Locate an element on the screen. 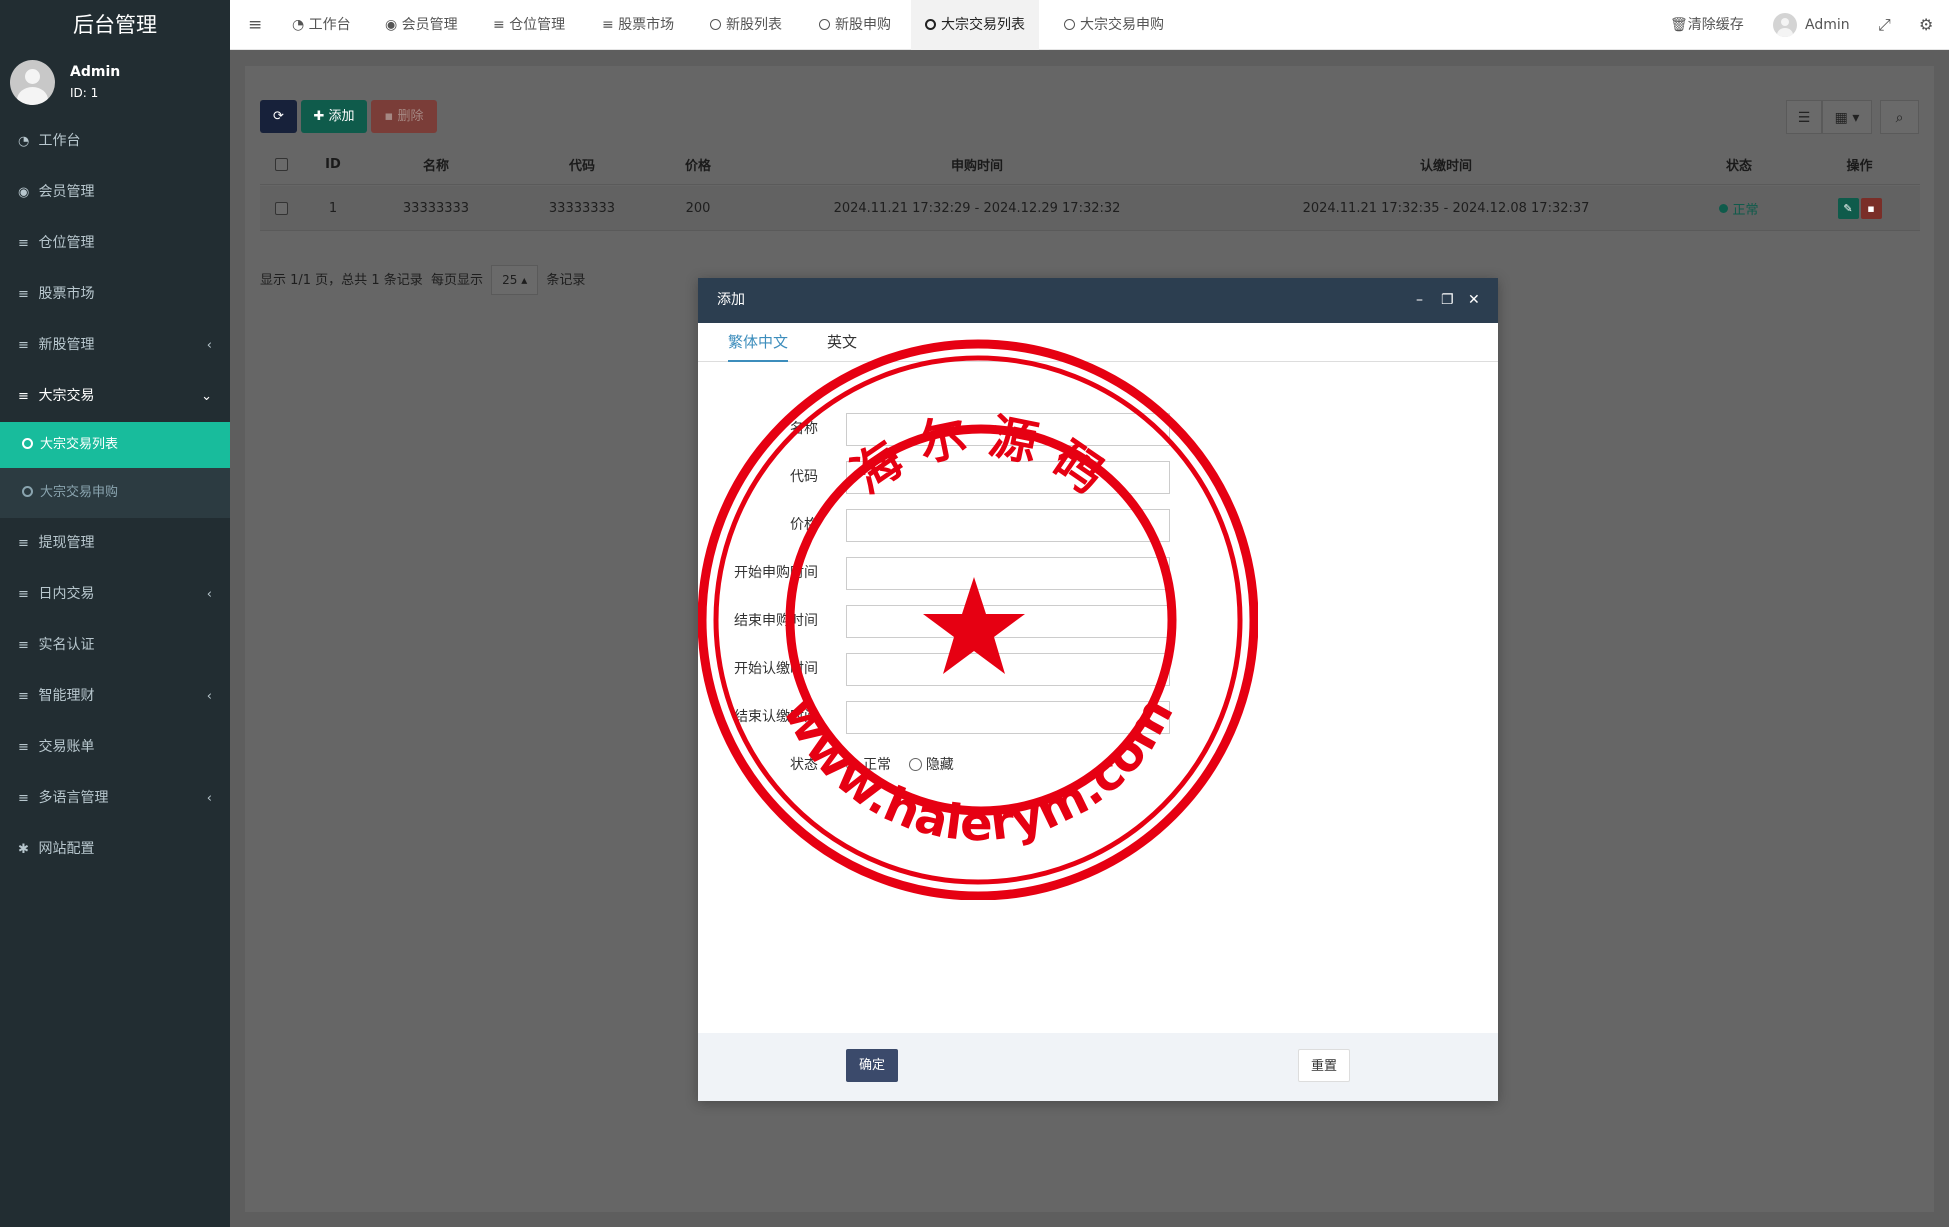  price-input is located at coordinates (1008, 525).